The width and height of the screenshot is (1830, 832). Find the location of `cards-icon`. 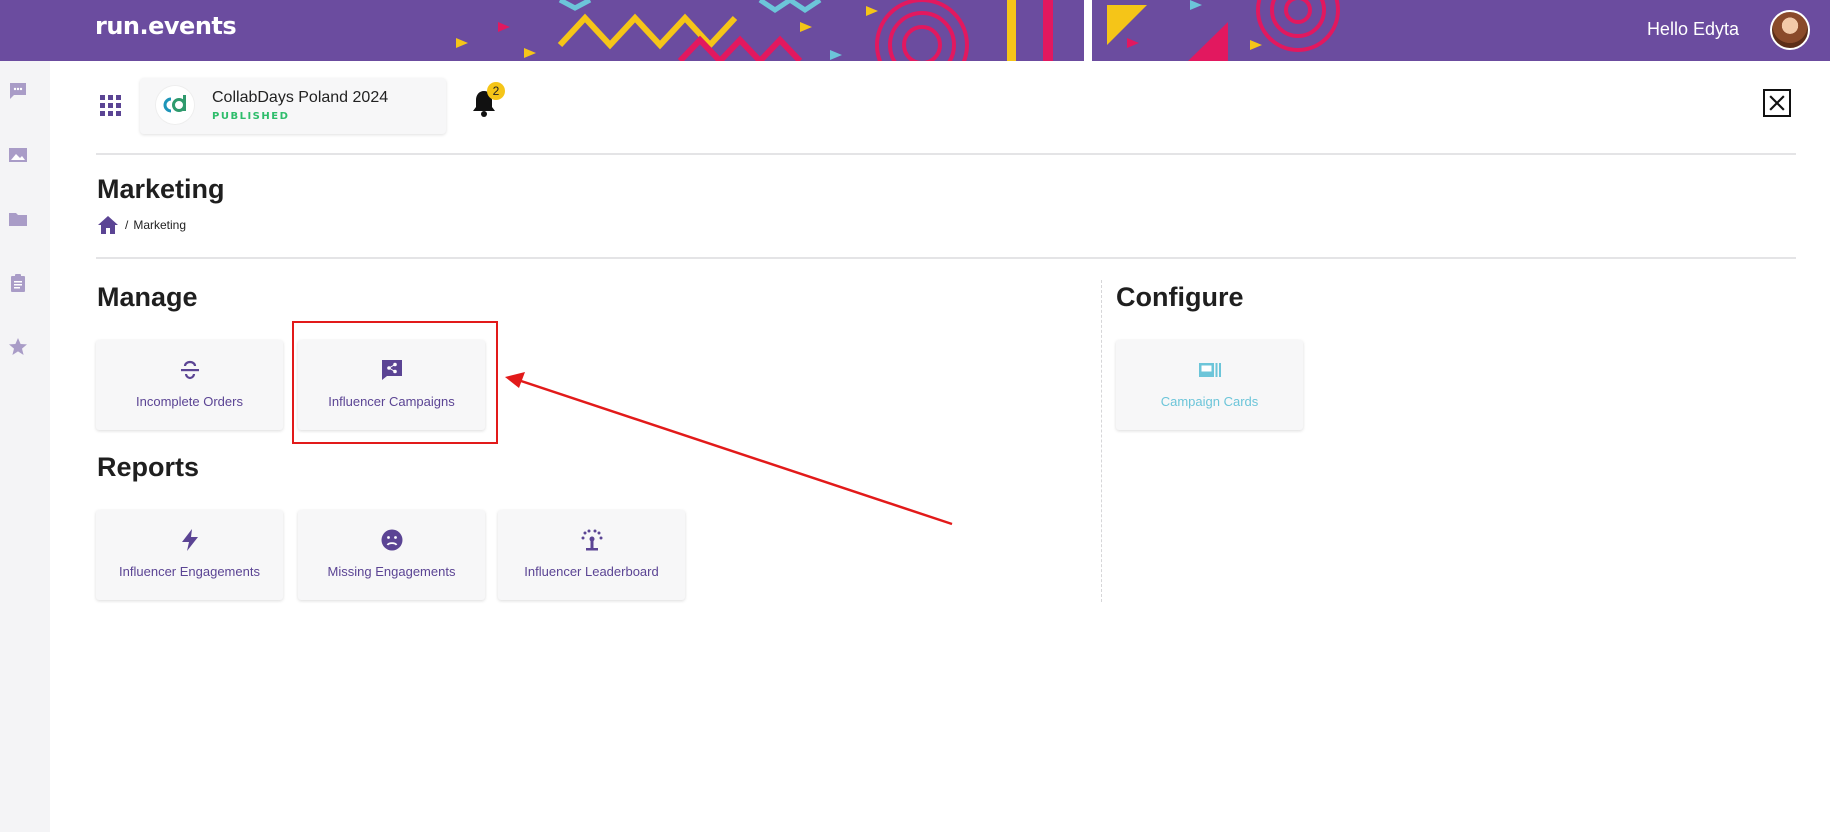

cards-icon is located at coordinates (1209, 370).